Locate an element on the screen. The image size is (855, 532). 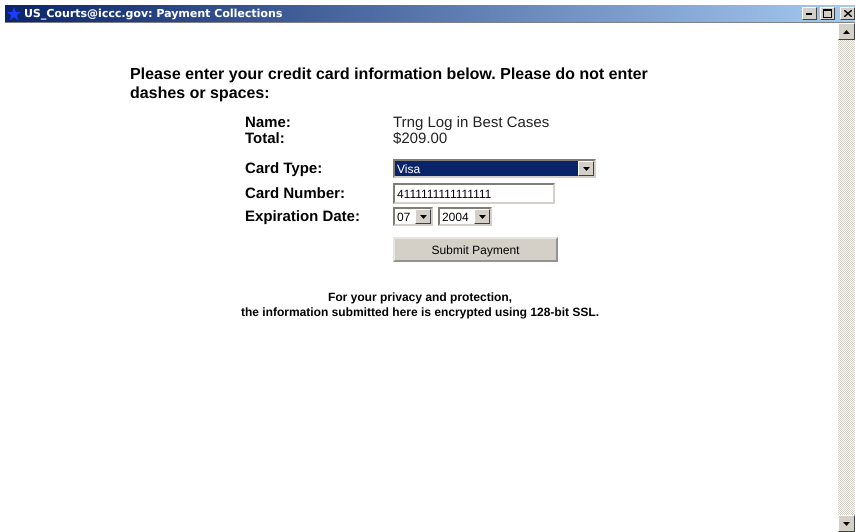
card-type-select: Visa is located at coordinates (494, 168).